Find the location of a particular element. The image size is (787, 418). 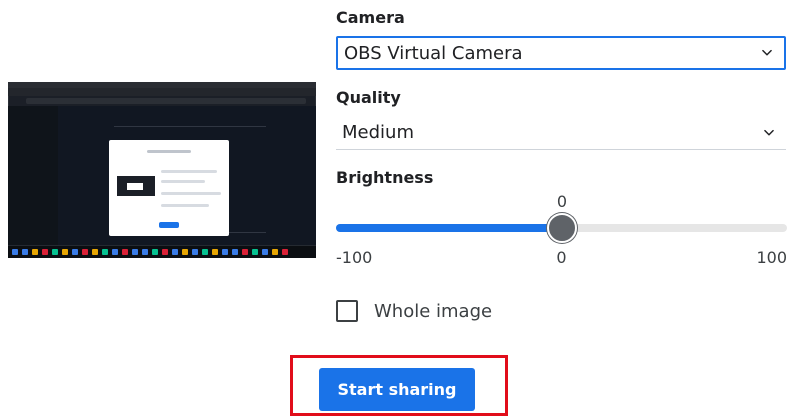

preview-sidebar is located at coordinates (33, 176).